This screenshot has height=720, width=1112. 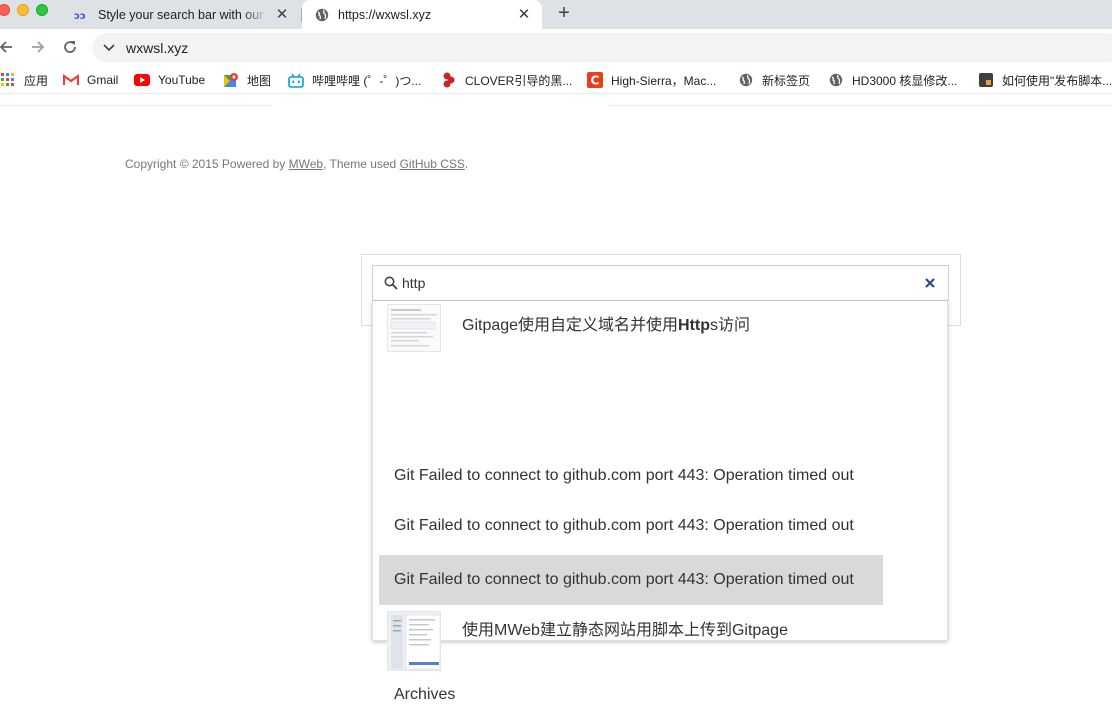 What do you see at coordinates (930, 283) in the screenshot?
I see `clear-icon` at bounding box center [930, 283].